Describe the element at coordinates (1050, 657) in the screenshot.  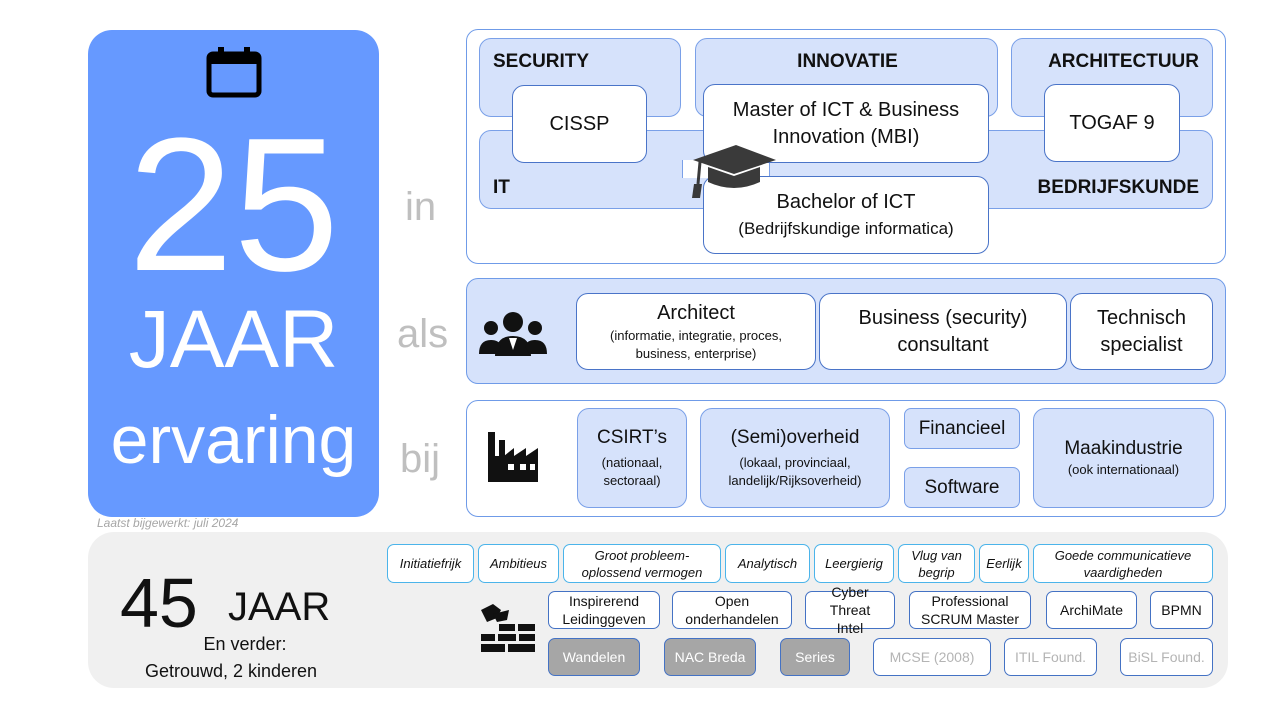
I see `old-cert: ITIL Found.` at that location.